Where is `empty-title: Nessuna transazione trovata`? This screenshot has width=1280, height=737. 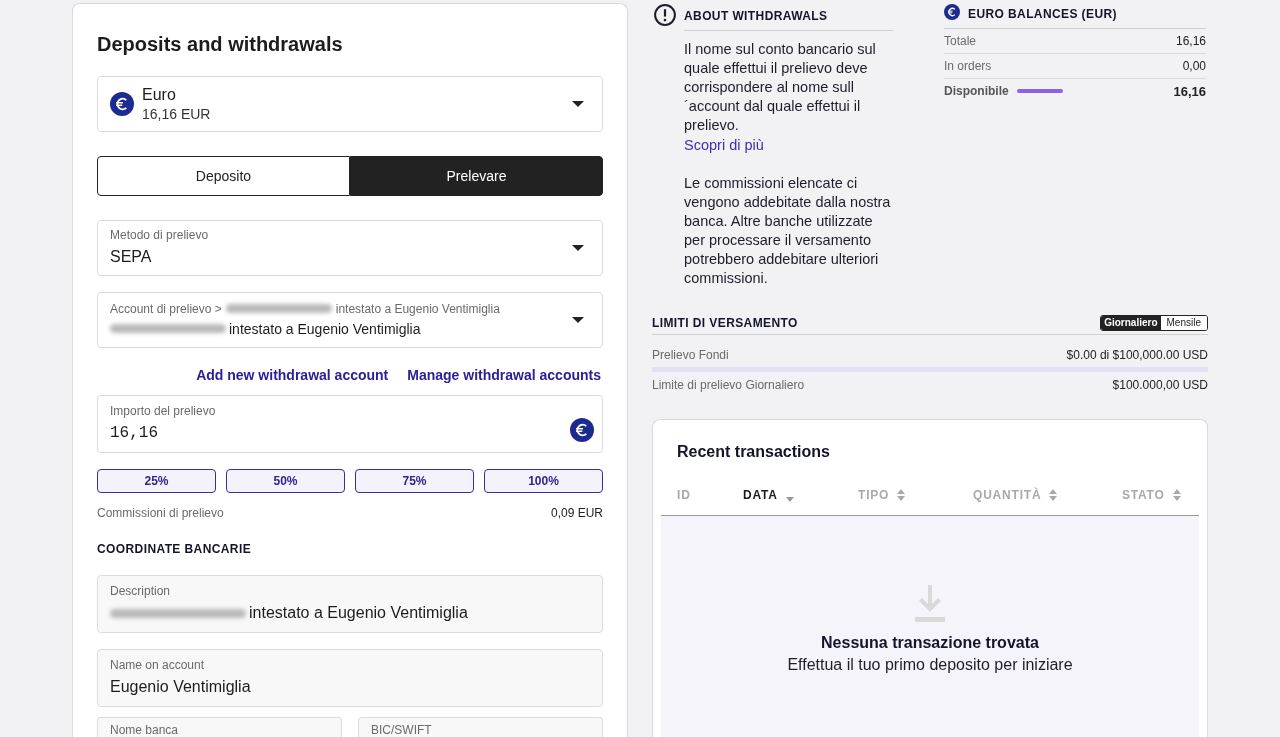 empty-title: Nessuna transazione trovata is located at coordinates (930, 643).